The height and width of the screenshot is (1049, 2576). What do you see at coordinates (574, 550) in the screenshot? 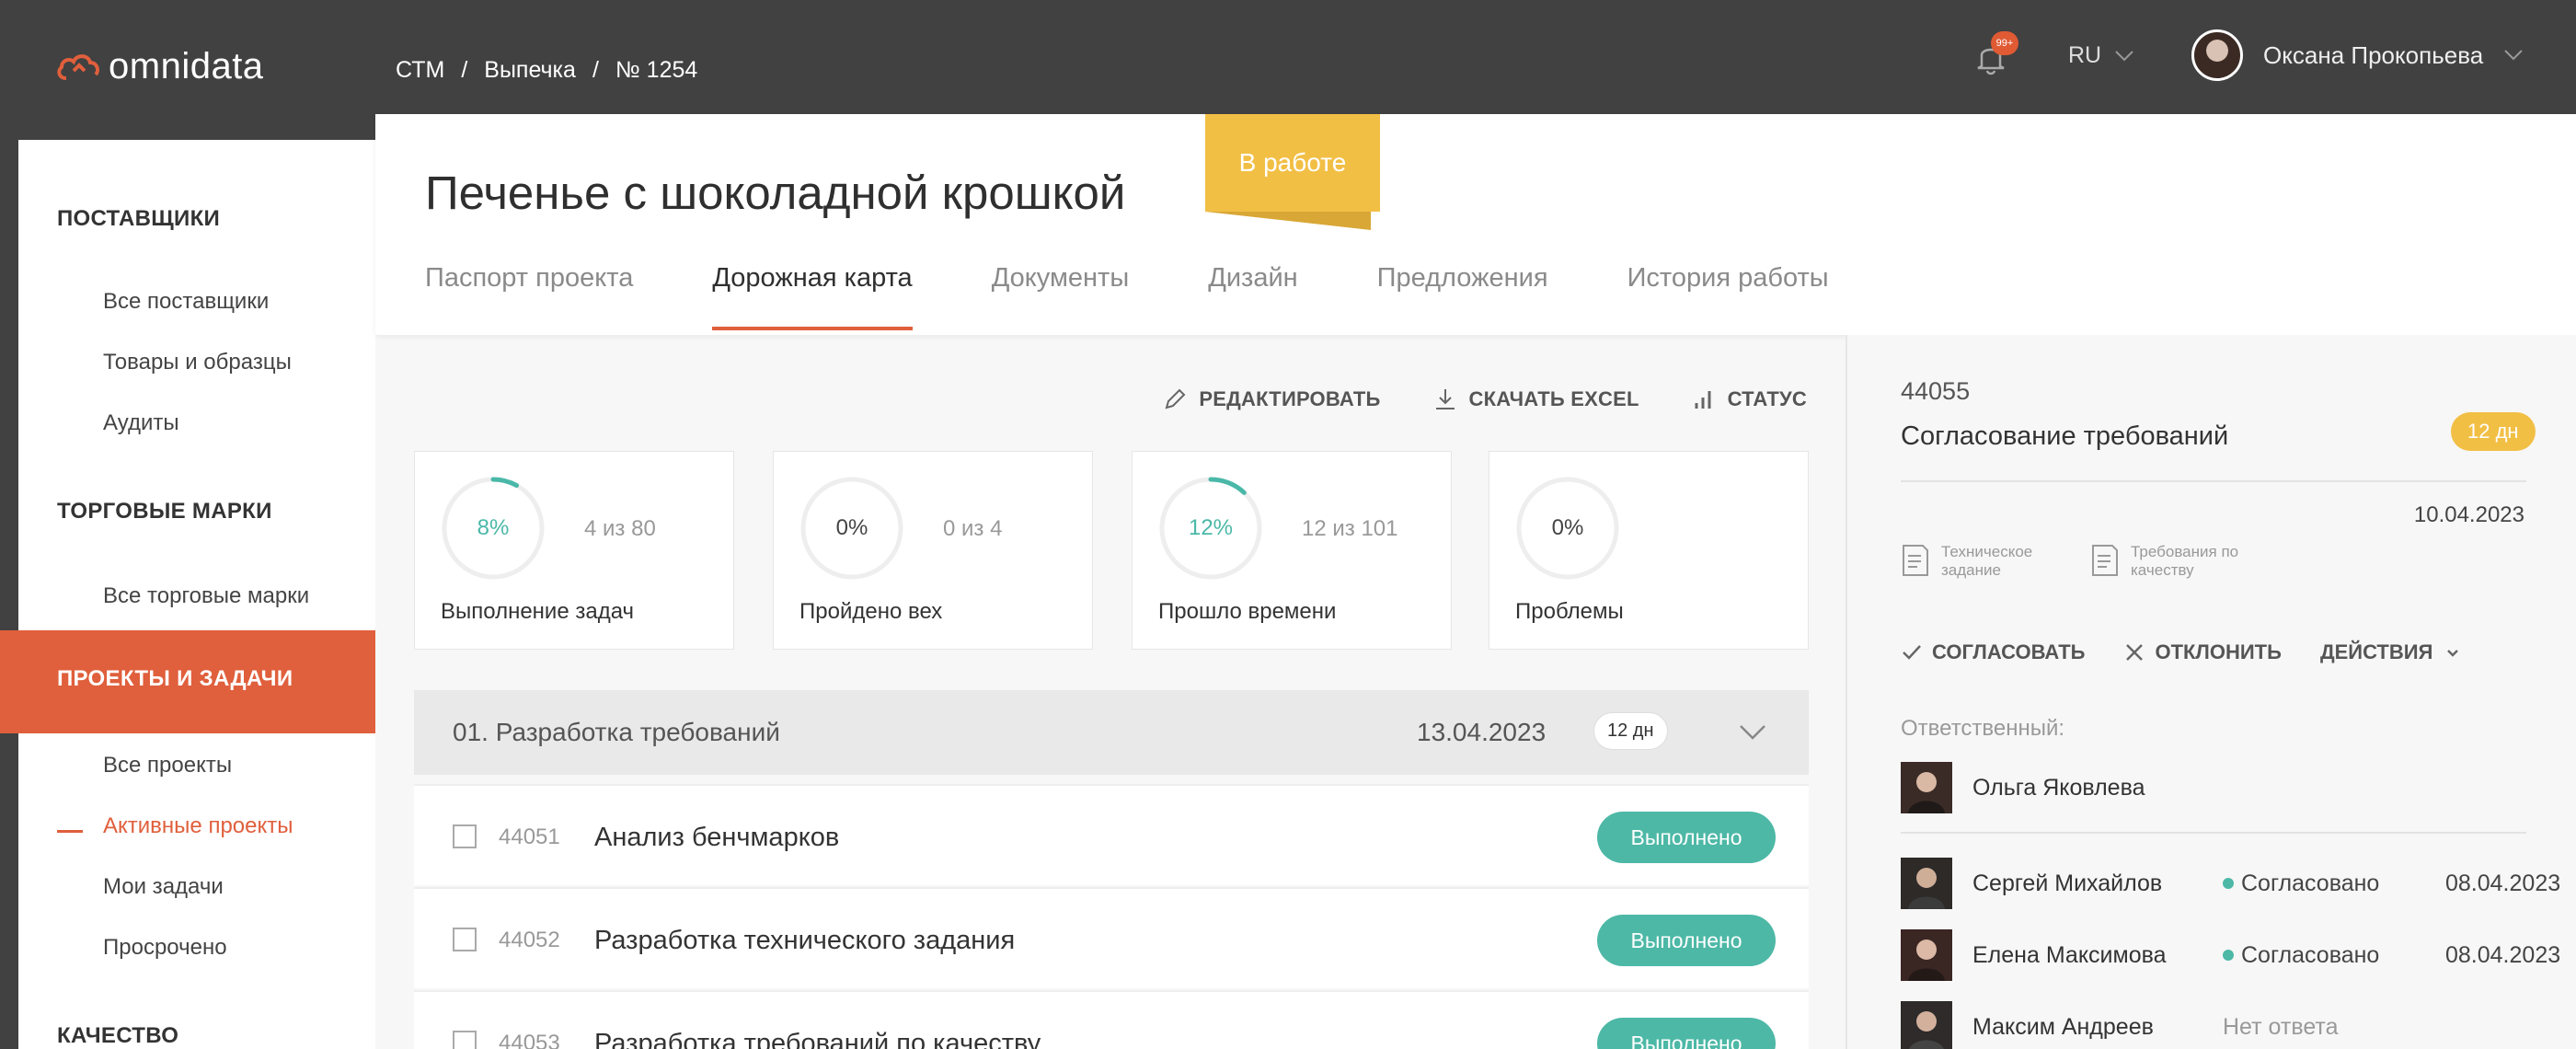
I see `stat-card-tasks: 8% 4 из 80 Выполнение задач` at bounding box center [574, 550].